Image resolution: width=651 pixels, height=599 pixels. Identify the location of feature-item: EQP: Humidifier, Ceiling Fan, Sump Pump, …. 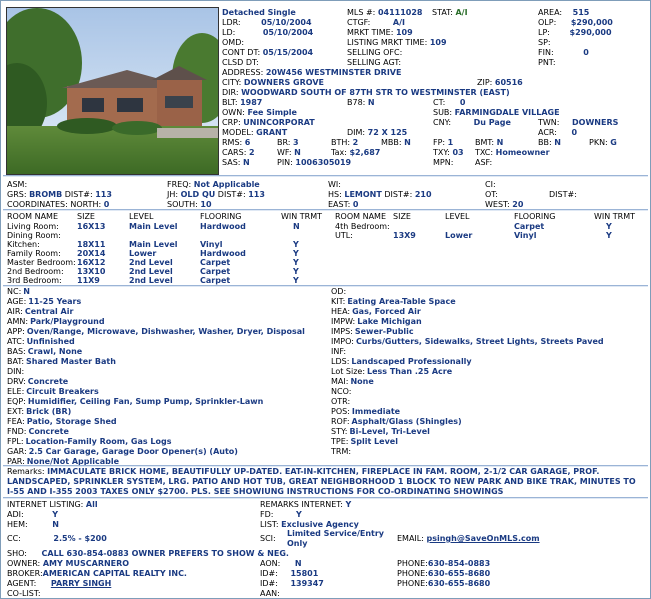
(135, 401).